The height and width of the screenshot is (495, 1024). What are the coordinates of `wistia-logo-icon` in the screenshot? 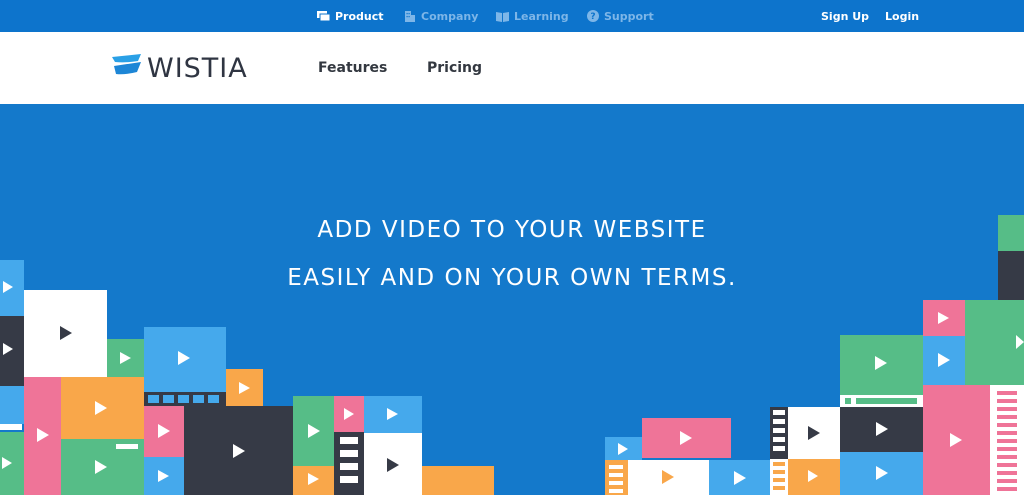 It's located at (127, 68).